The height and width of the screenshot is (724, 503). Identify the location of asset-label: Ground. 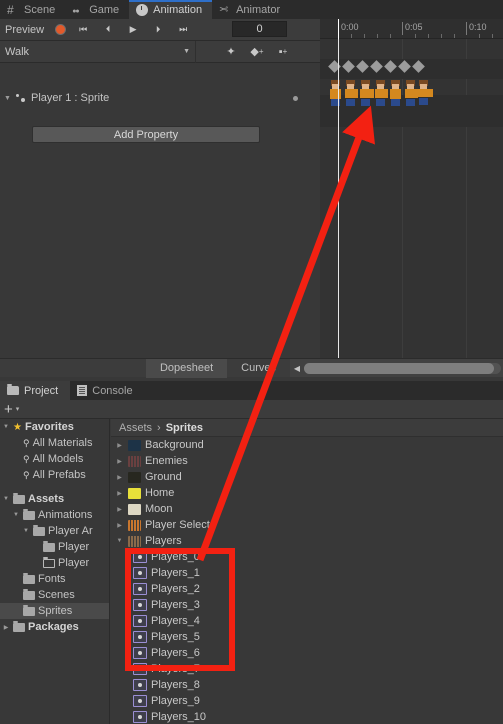
(163, 477).